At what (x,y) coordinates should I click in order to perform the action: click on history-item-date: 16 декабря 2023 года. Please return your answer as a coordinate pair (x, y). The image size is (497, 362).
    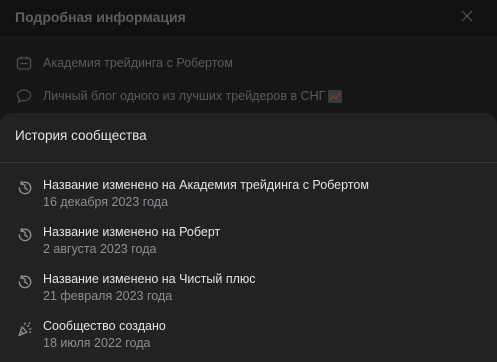
    Looking at the image, I should click on (106, 202).